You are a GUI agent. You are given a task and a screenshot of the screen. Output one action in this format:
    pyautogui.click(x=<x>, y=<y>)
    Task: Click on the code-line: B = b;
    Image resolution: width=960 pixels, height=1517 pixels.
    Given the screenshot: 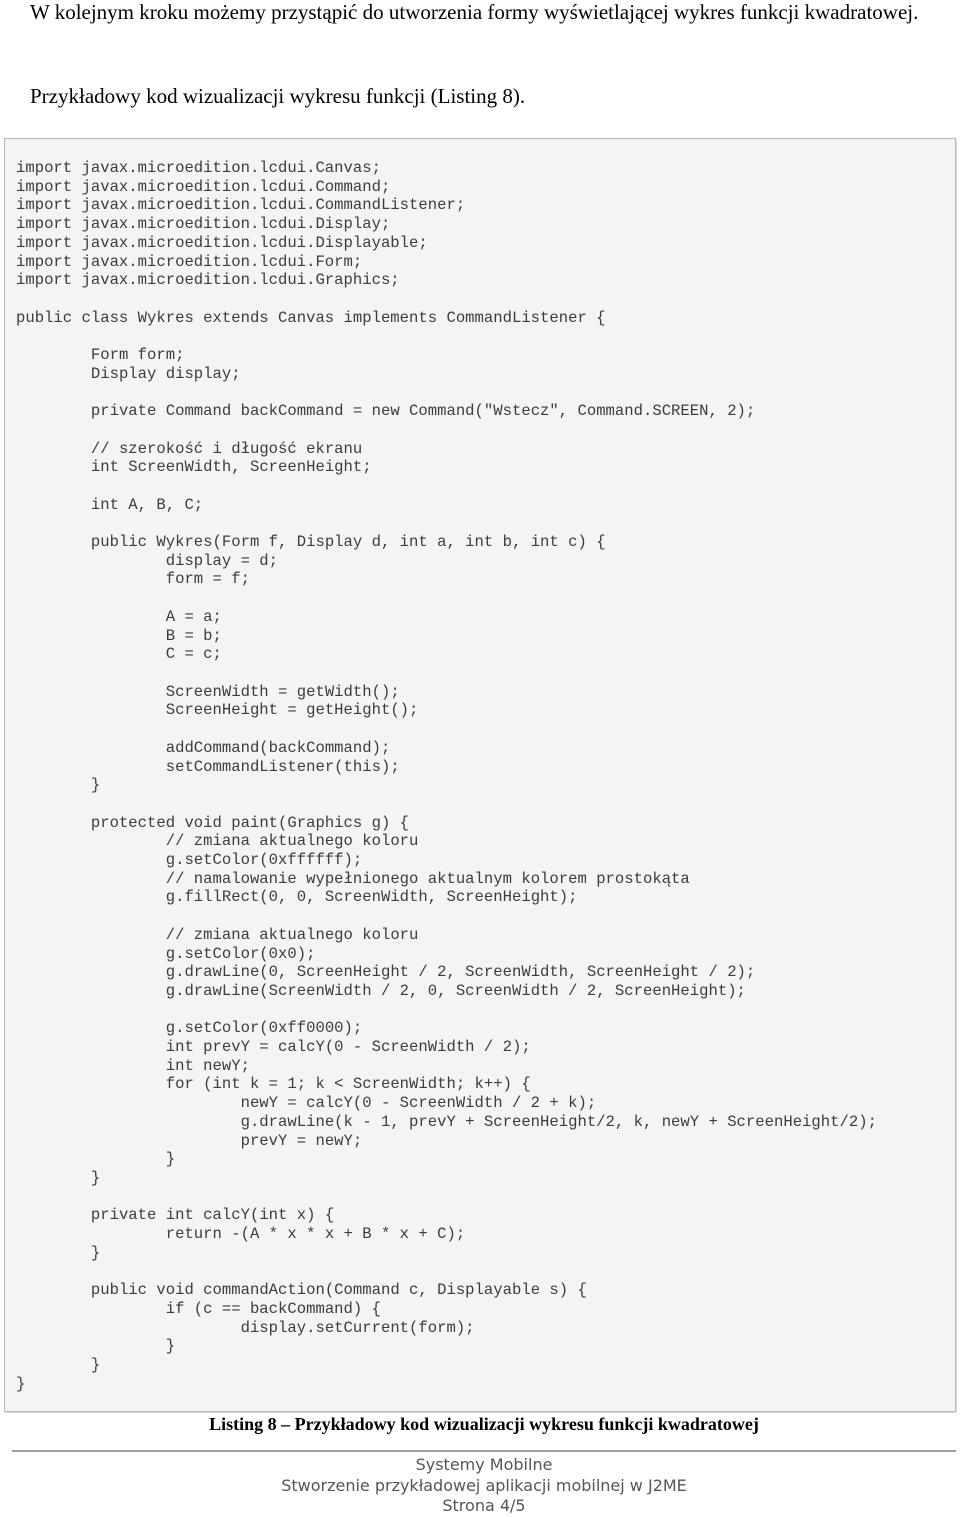 What is the action you would take?
    pyautogui.click(x=193, y=635)
    